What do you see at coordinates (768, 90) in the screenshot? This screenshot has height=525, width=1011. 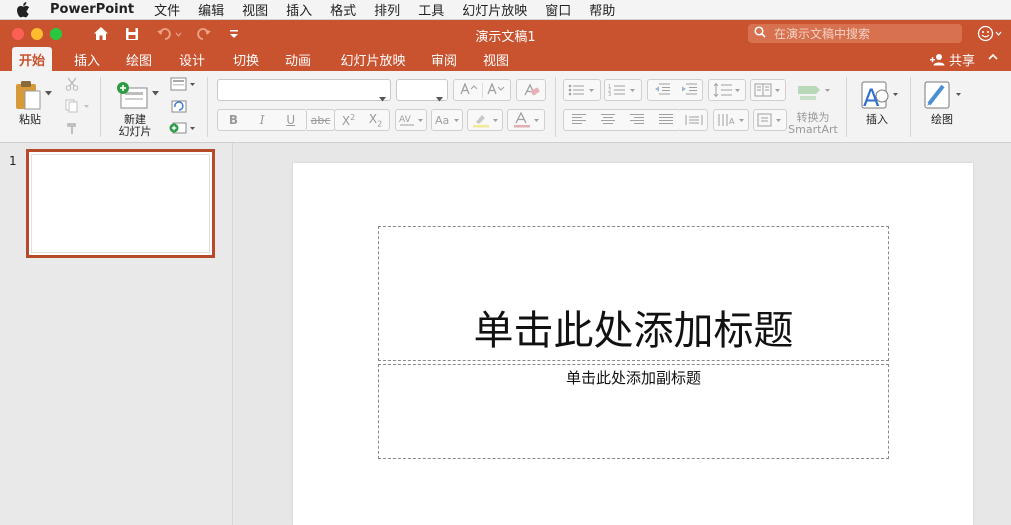 I see `columns-icon` at bounding box center [768, 90].